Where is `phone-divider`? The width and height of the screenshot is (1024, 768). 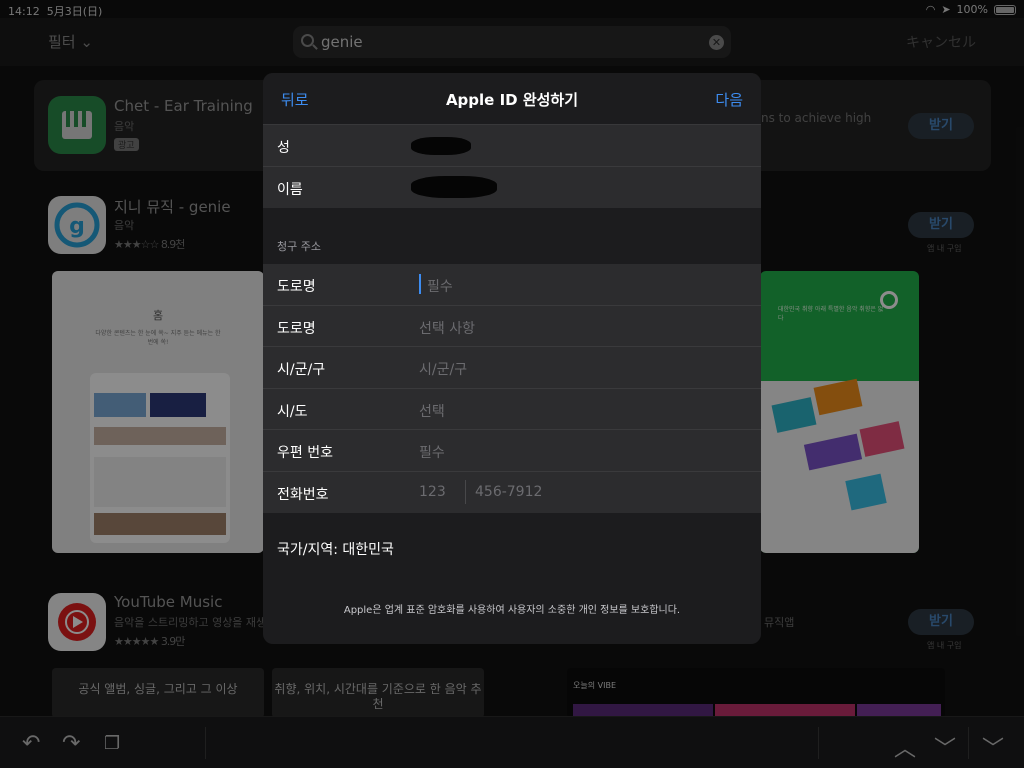
phone-divider is located at coordinates (465, 491).